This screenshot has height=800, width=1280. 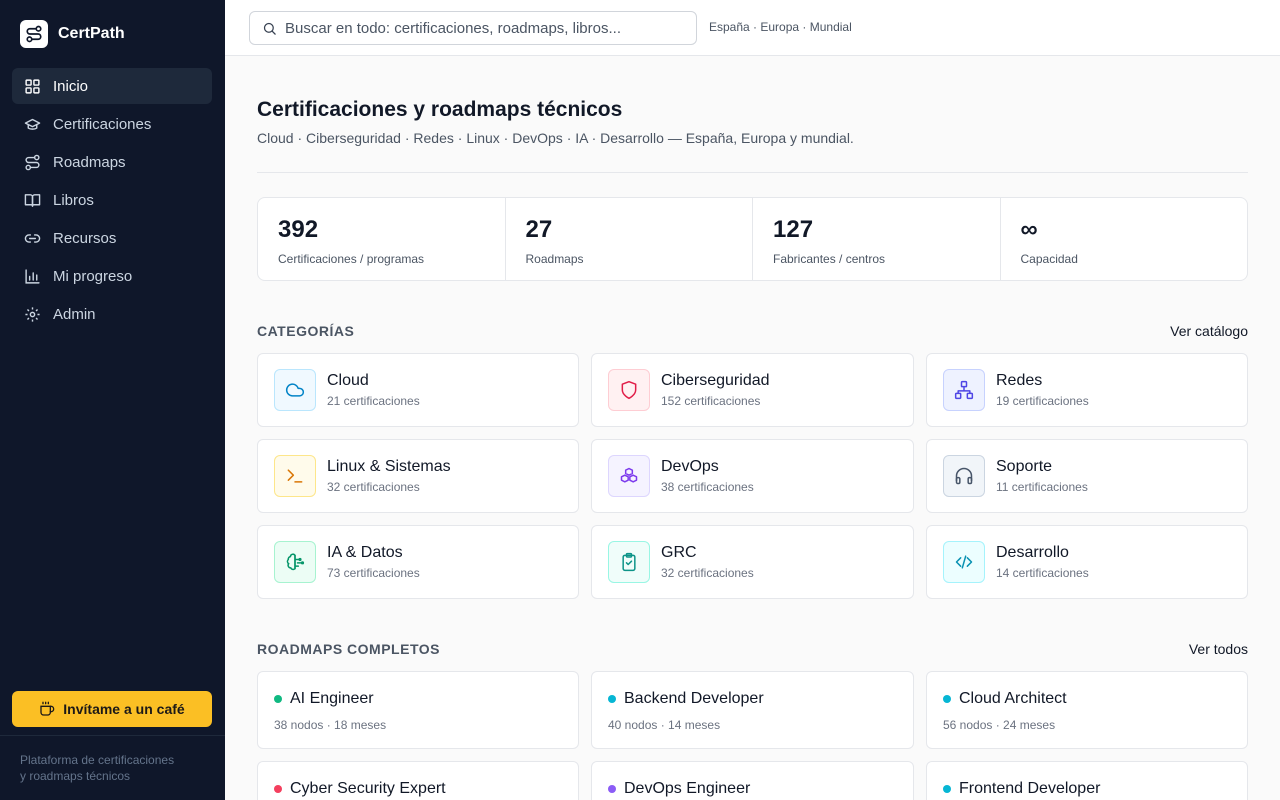 I want to click on coffee-button: Invítame a un café, so click(x=112, y=709).